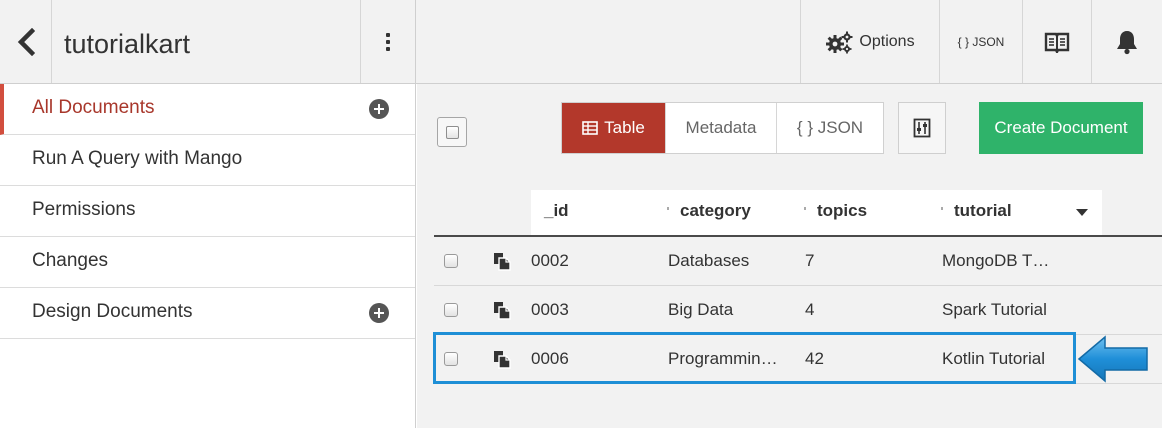  Describe the element at coordinates (207, 262) in the screenshot. I see `sidebar-item-changes: Changes` at that location.